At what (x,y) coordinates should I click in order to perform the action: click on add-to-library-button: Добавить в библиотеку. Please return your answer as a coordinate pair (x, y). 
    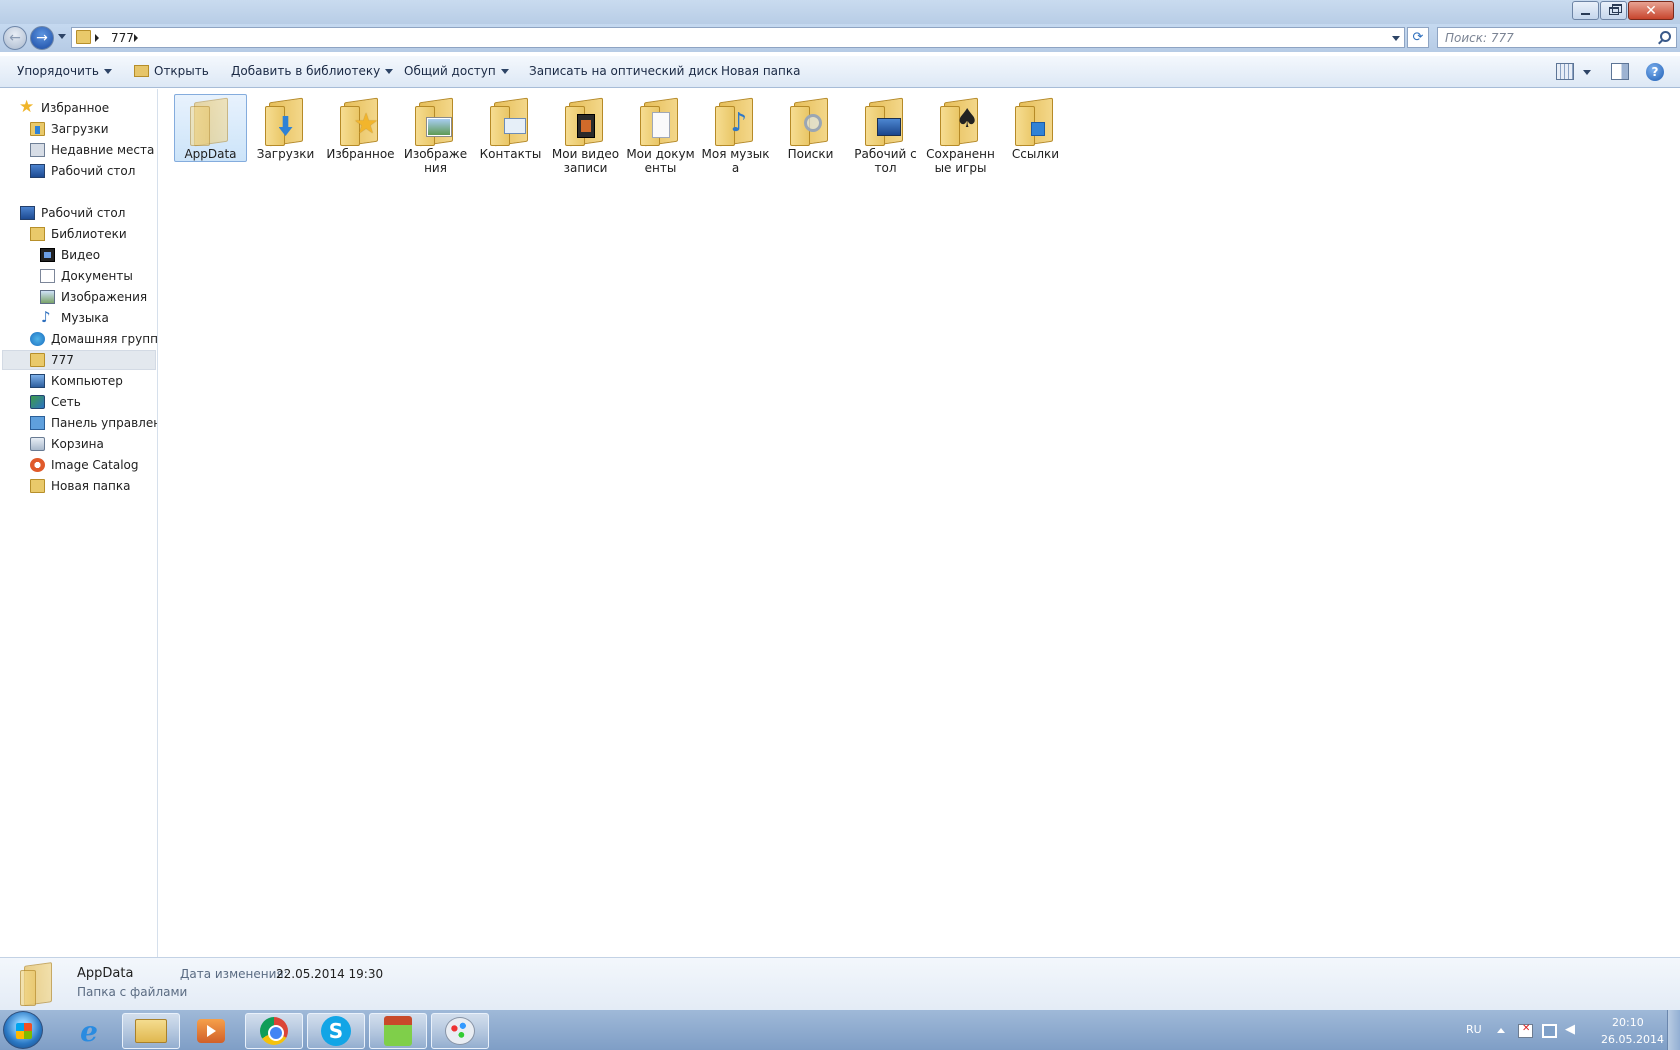
    Looking at the image, I should click on (312, 71).